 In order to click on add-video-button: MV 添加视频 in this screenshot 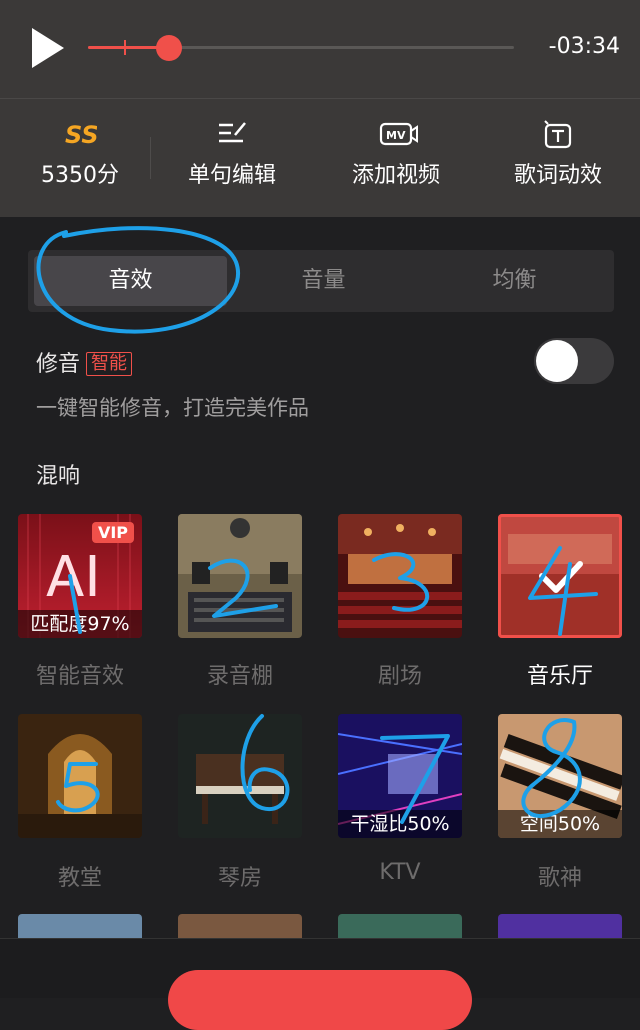, I will do `click(396, 158)`.